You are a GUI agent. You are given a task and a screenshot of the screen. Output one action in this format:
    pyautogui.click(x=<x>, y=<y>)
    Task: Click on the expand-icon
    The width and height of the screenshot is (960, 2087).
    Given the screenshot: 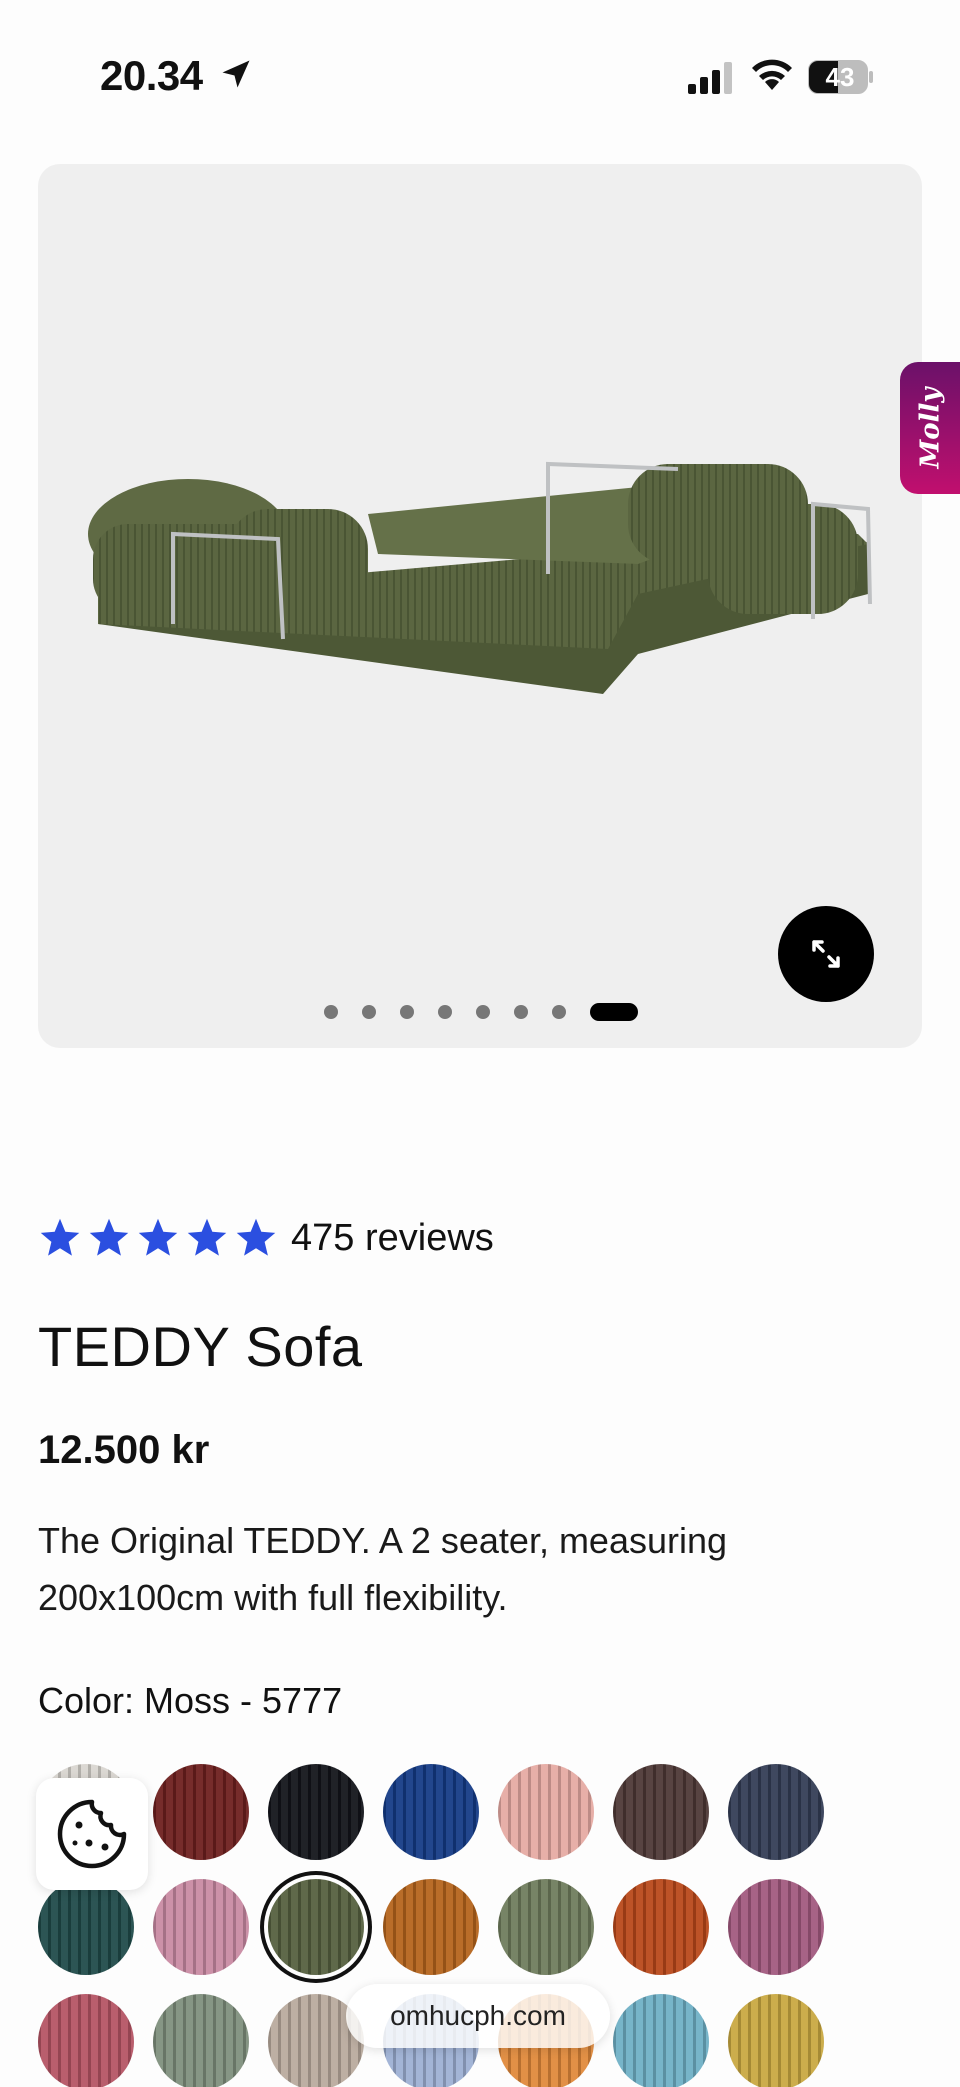 What is the action you would take?
    pyautogui.click(x=826, y=954)
    